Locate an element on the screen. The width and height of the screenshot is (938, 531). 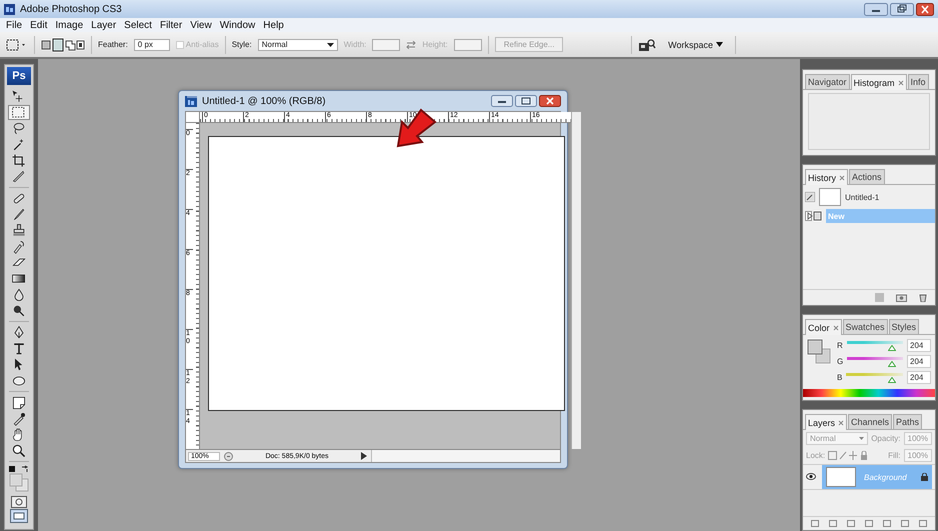
panel-tab: Swatches is located at coordinates (865, 326).